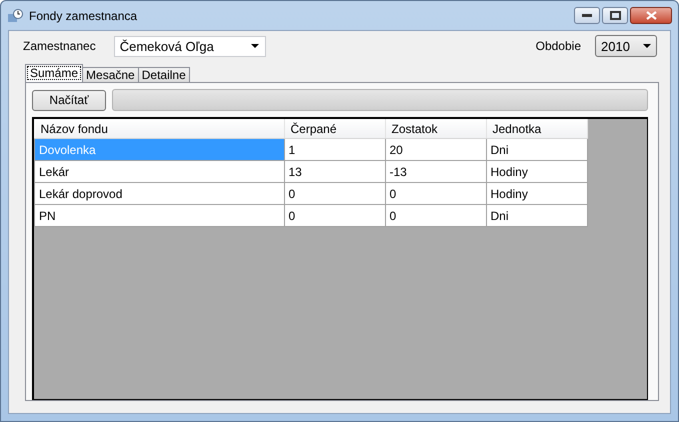  I want to click on tab: Sumáme, so click(54, 73).